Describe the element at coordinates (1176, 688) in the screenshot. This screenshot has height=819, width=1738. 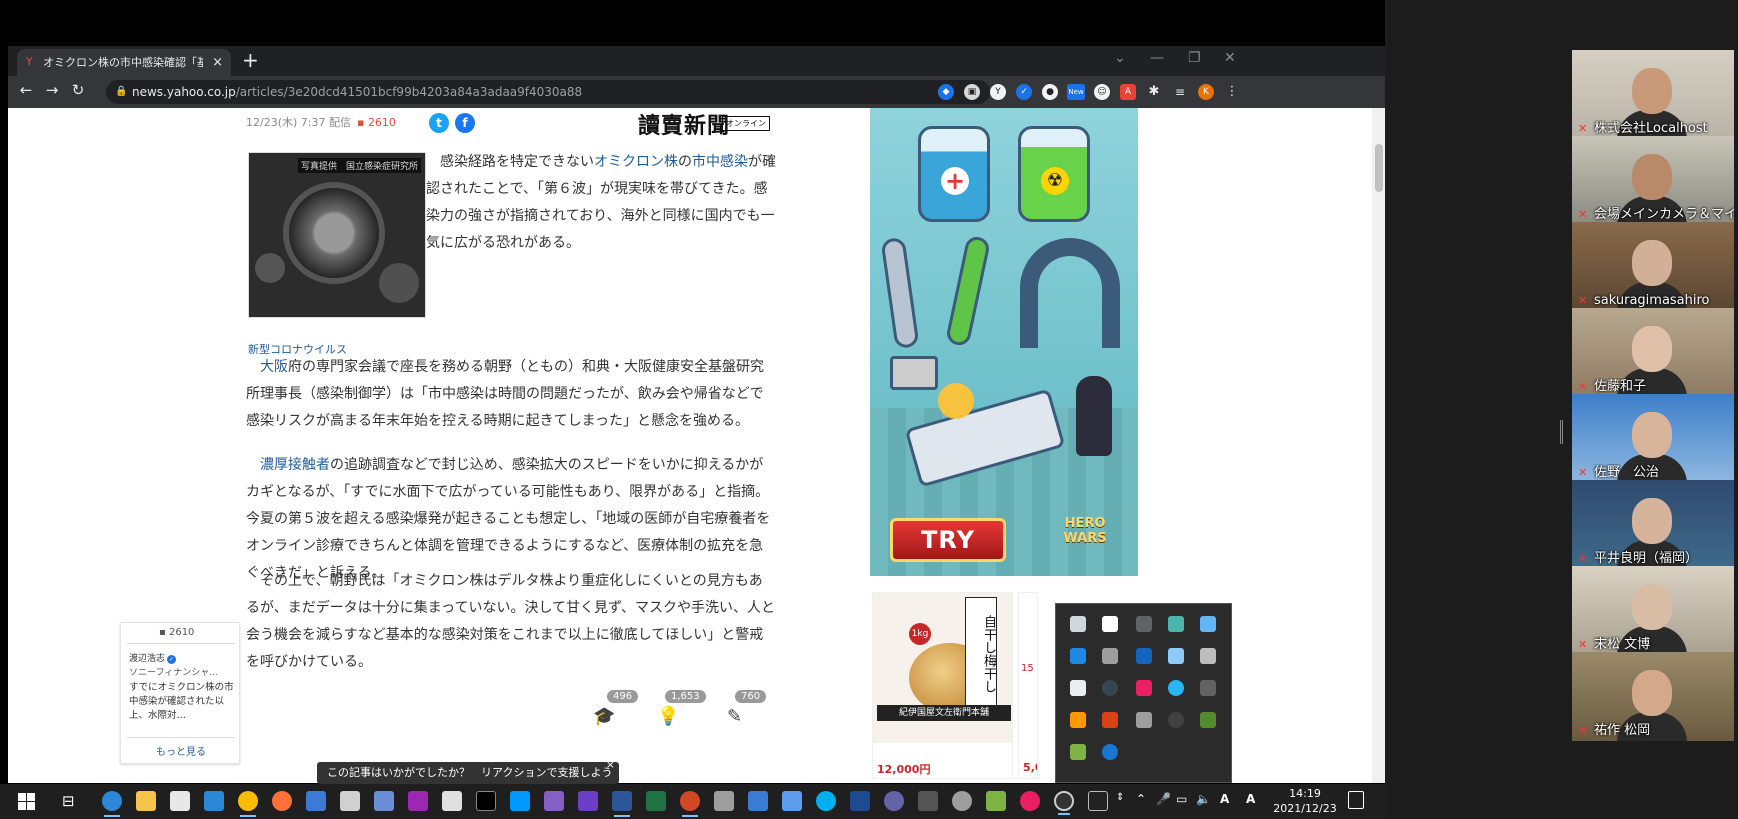
I see `tray-skype-icon` at that location.